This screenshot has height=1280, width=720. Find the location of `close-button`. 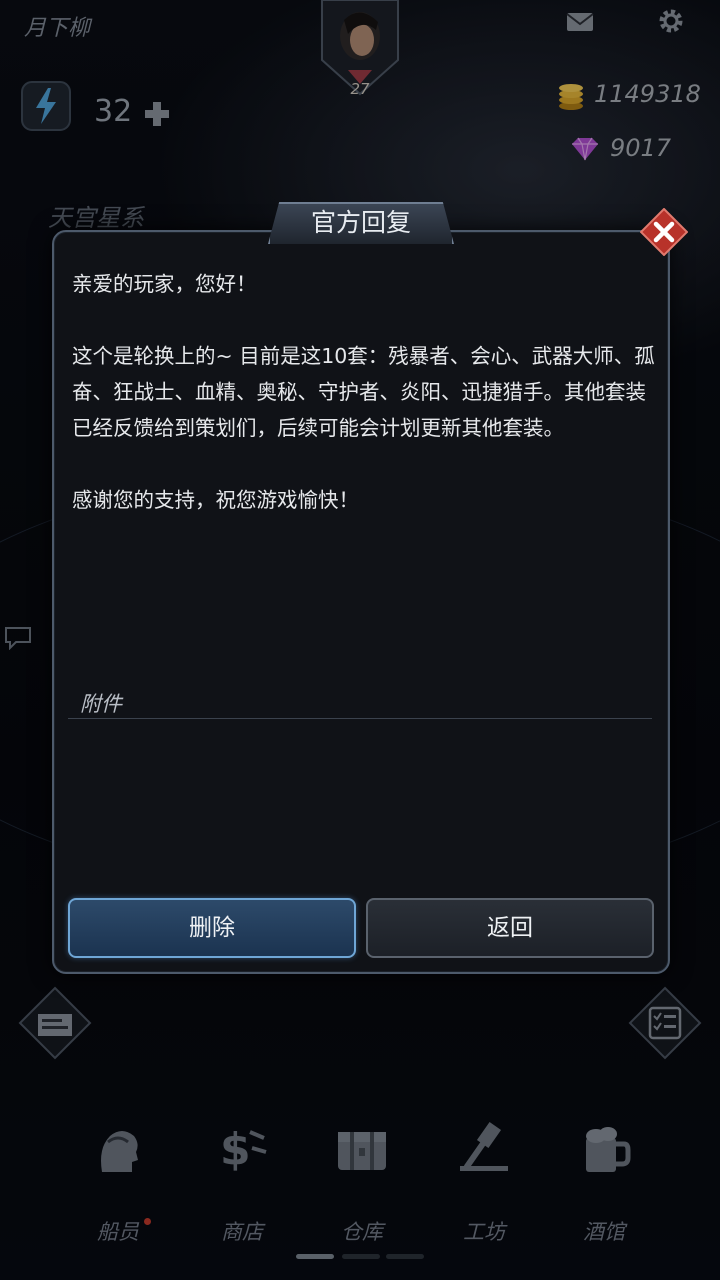

close-button is located at coordinates (664, 232).